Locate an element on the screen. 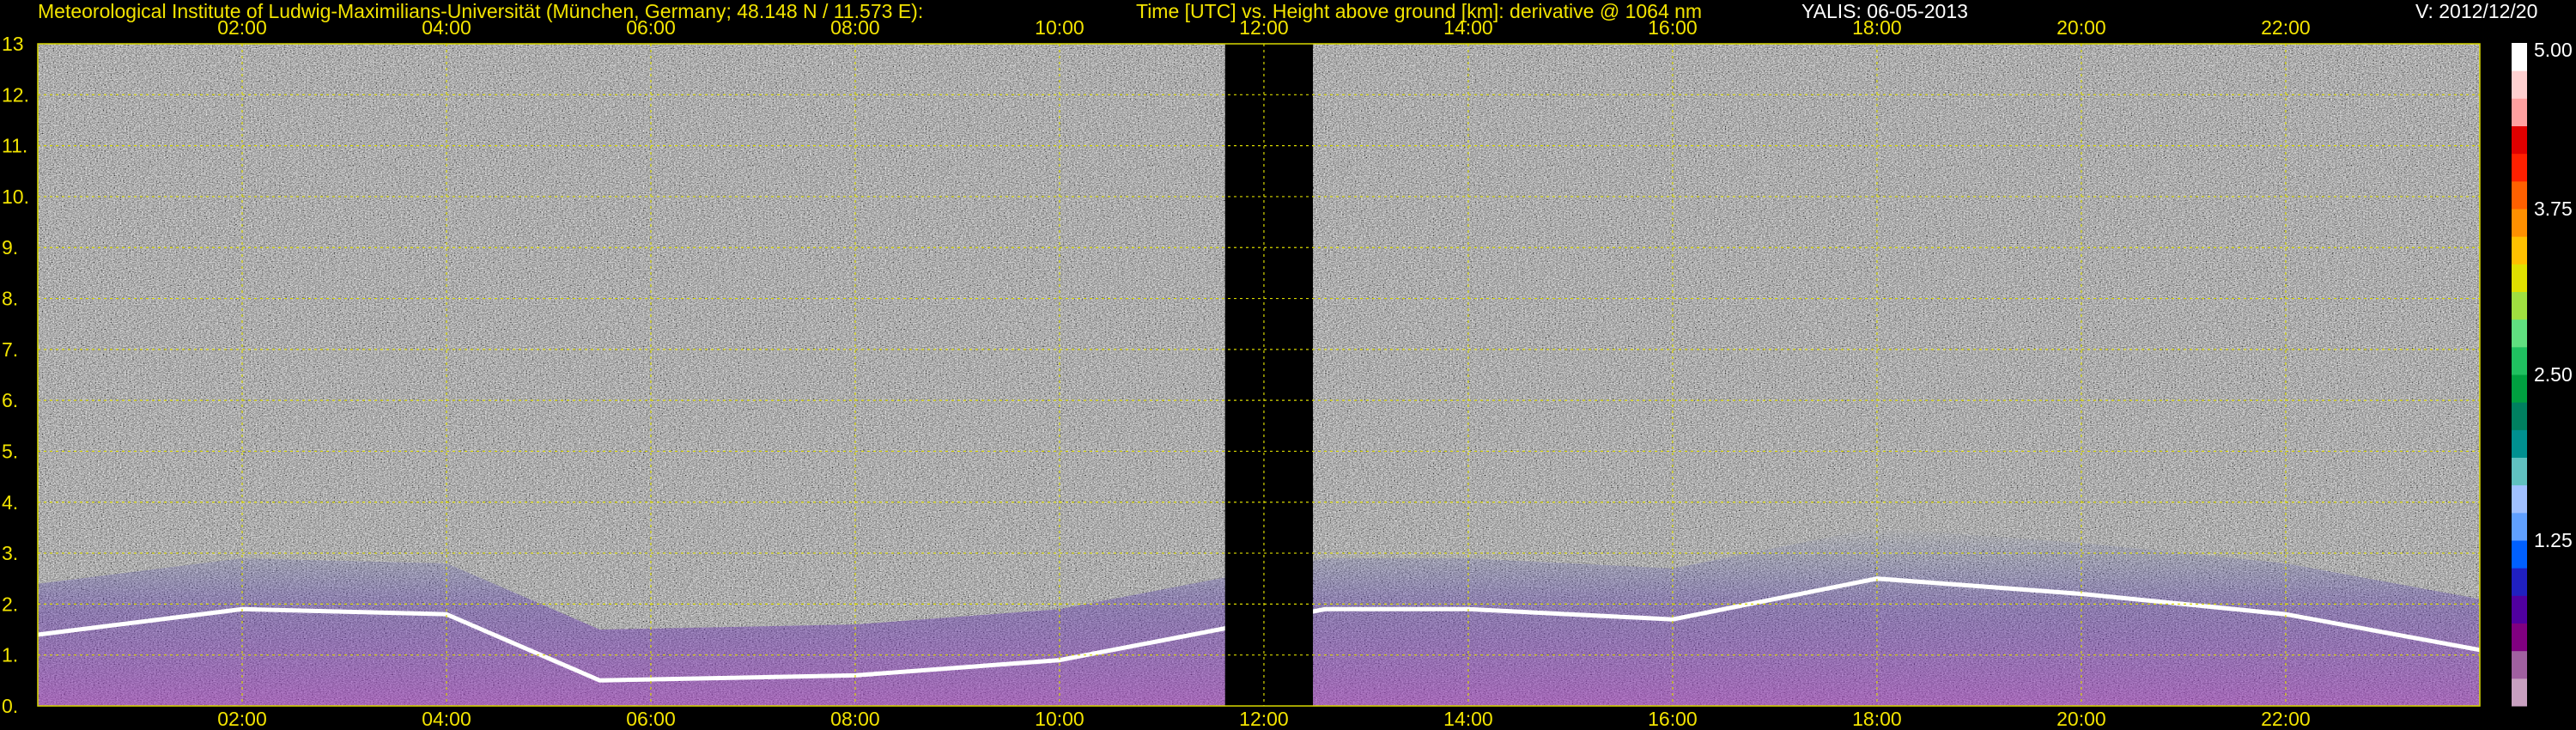 The image size is (2576, 730). y-tick-label: 4. is located at coordinates (10, 502).